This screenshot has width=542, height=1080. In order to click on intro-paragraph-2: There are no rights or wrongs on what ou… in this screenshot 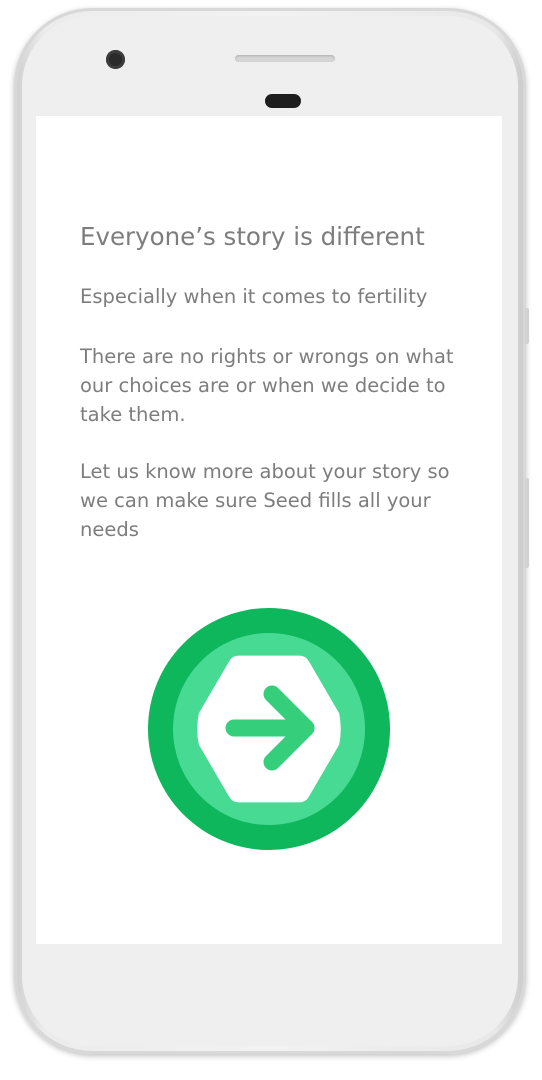, I will do `click(267, 385)`.